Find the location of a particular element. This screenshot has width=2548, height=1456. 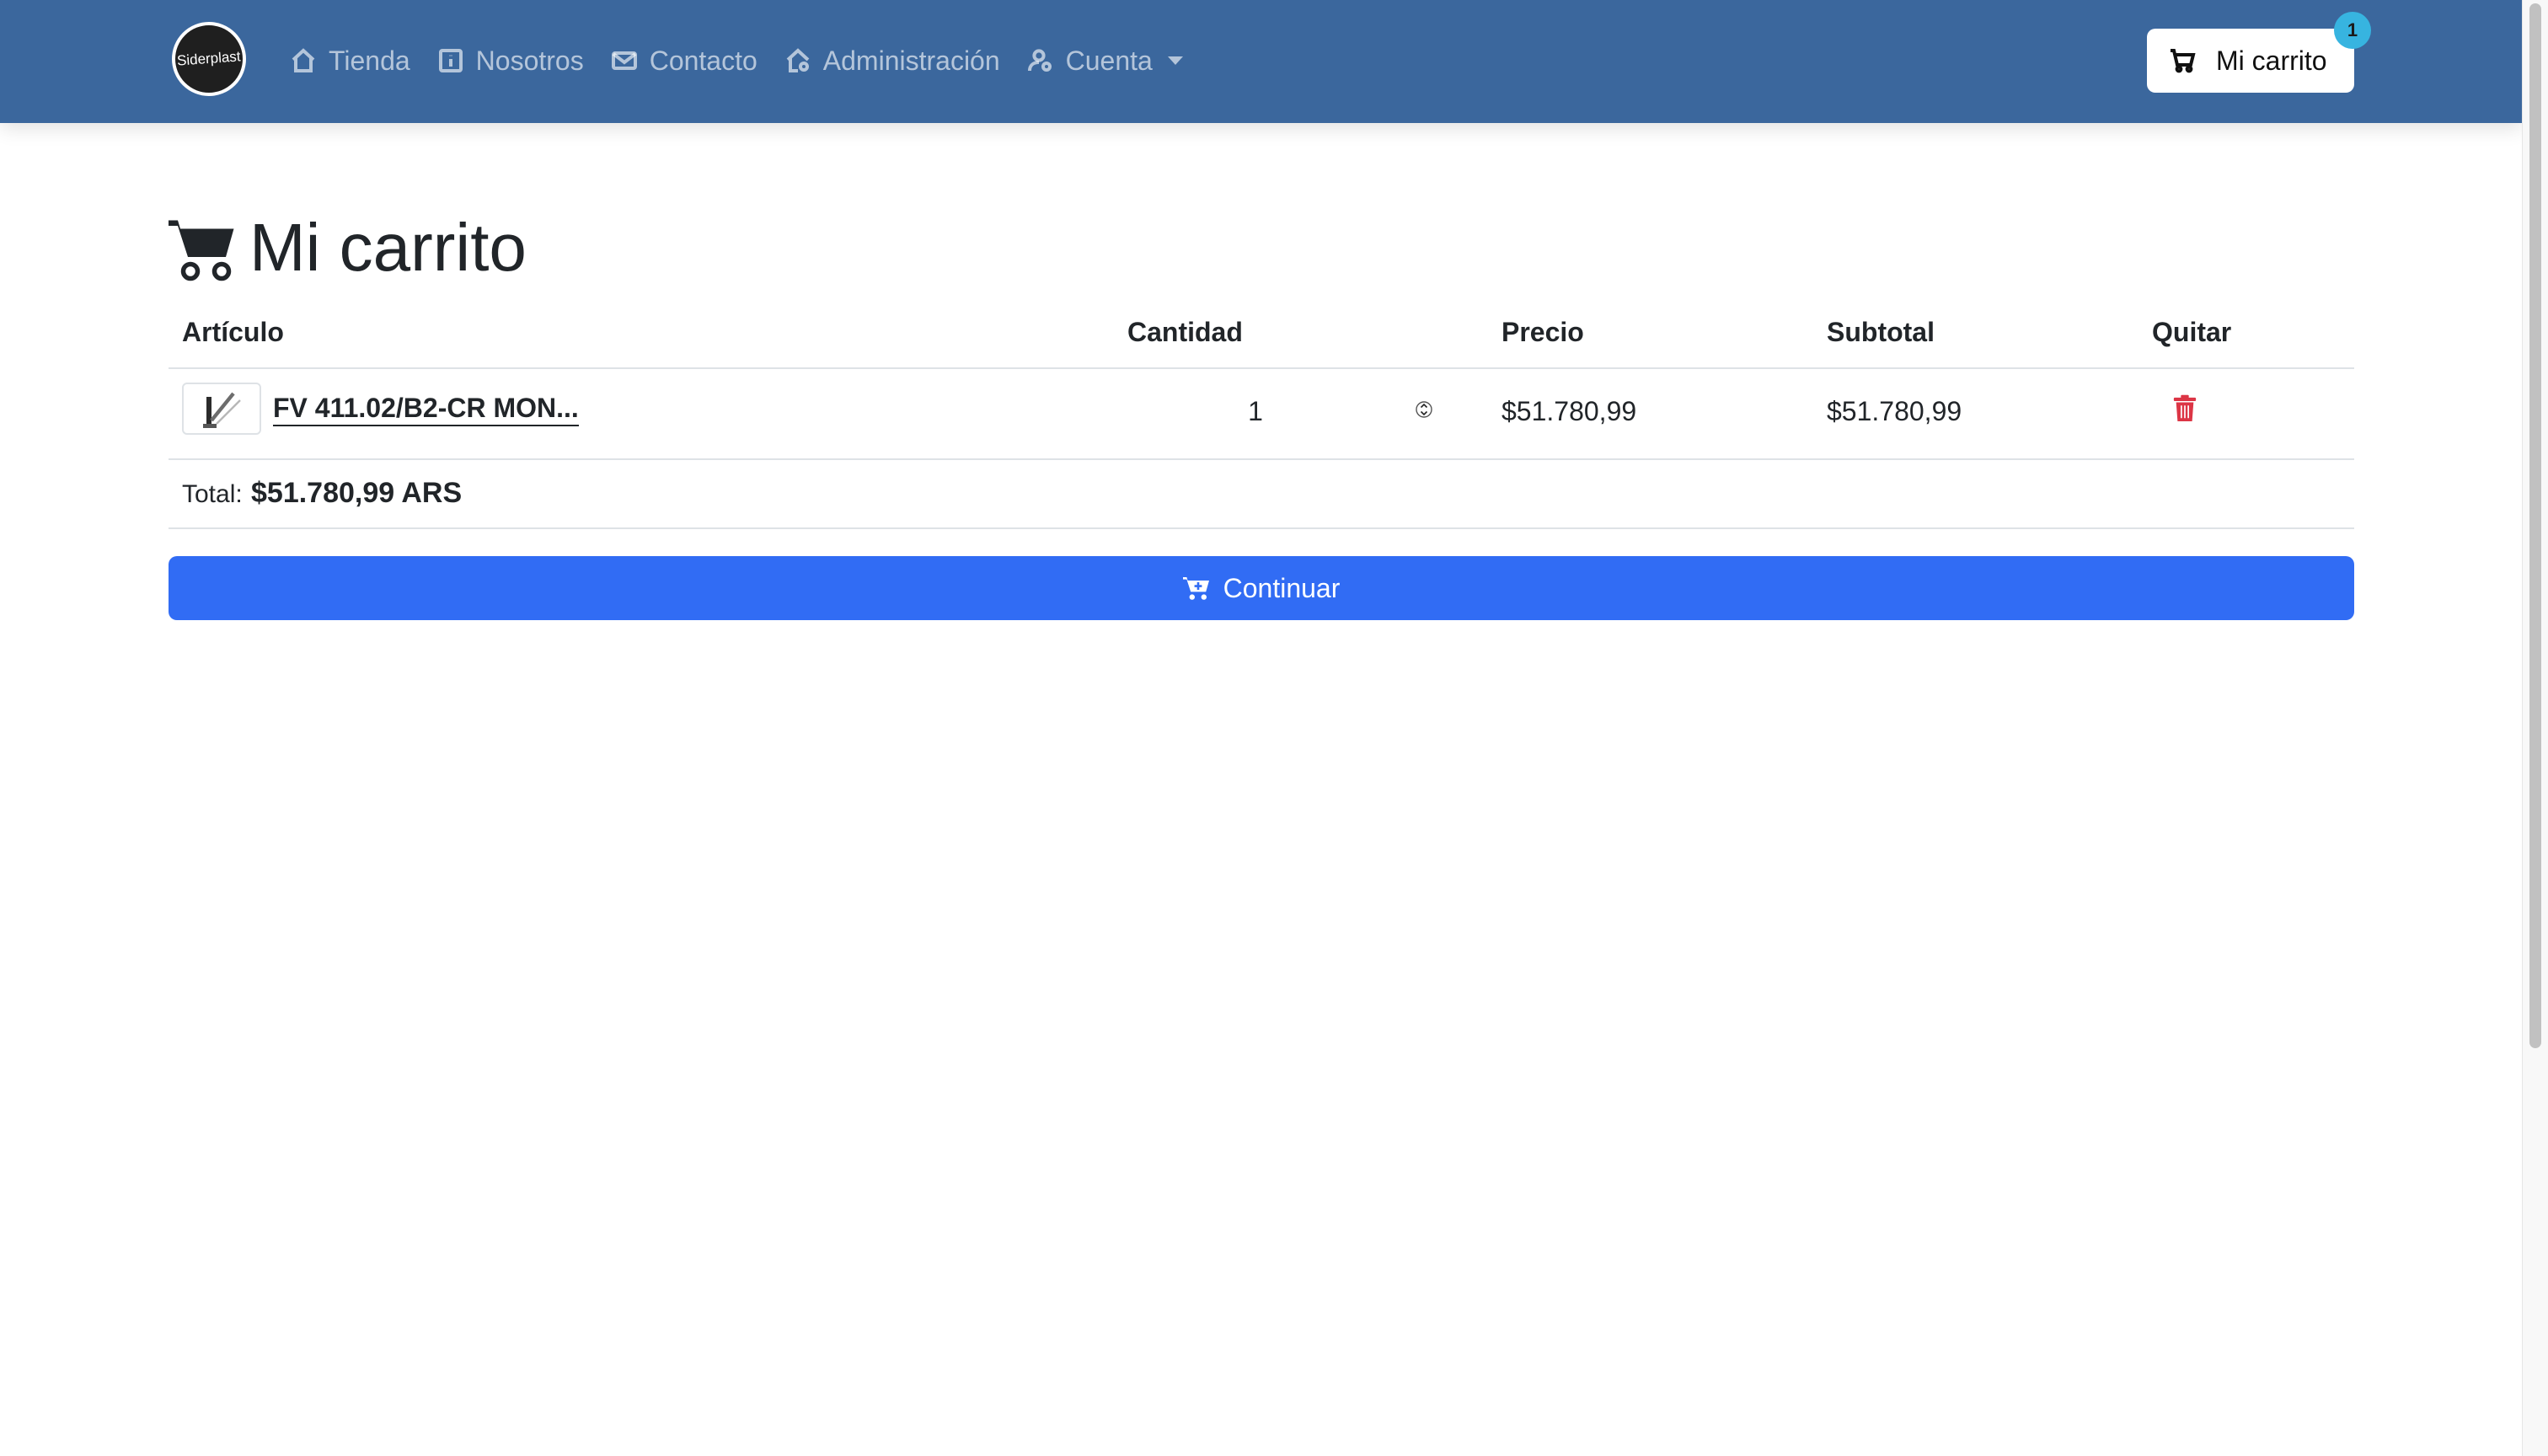

product-thumbnail is located at coordinates (221, 409).